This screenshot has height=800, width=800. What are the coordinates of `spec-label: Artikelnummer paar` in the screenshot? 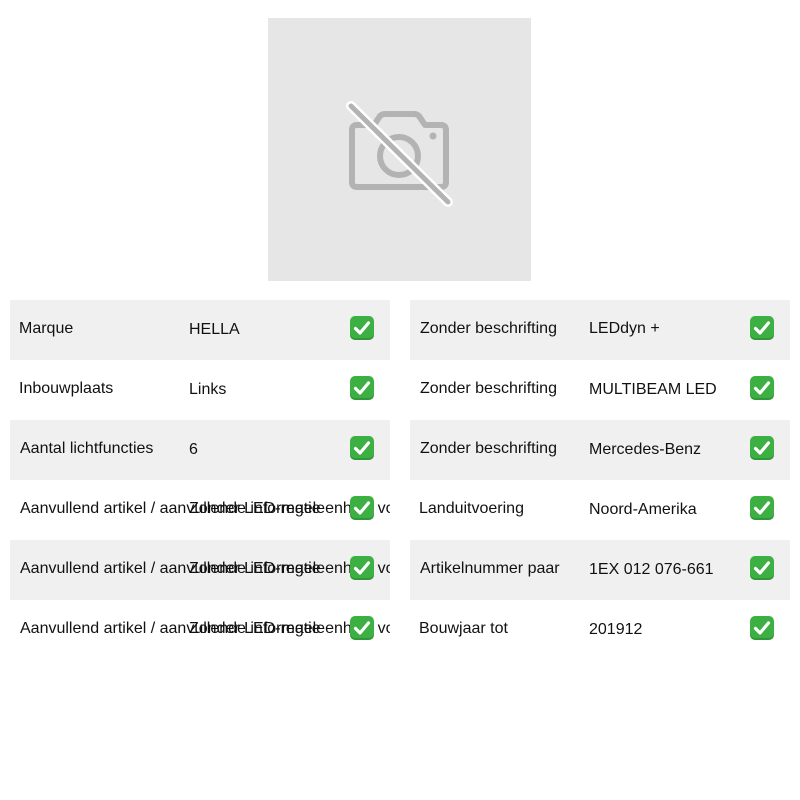 It's located at (490, 568).